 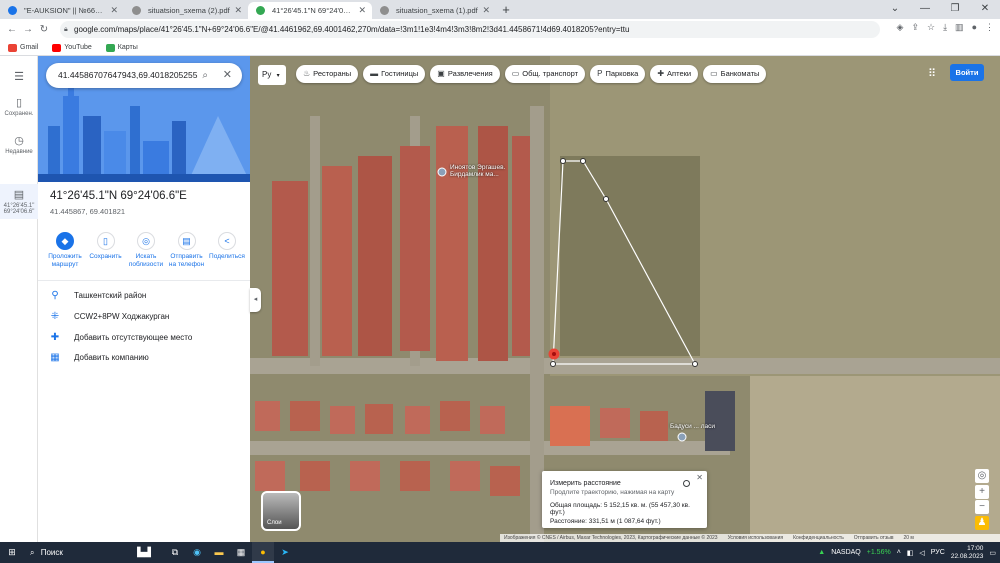 What do you see at coordinates (99, 357) in the screenshot?
I see `add-business-link: ▦ Добавить компанию` at bounding box center [99, 357].